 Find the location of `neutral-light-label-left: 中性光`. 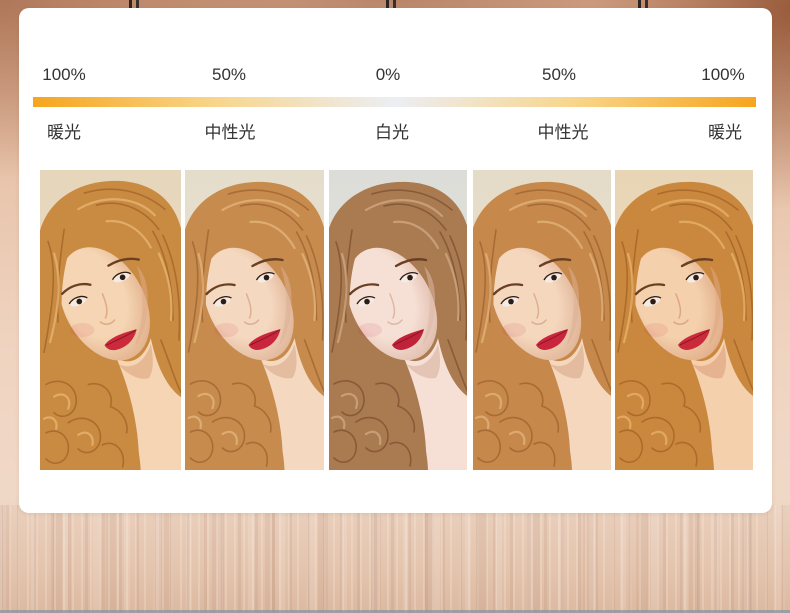

neutral-light-label-left: 中性光 is located at coordinates (230, 133).